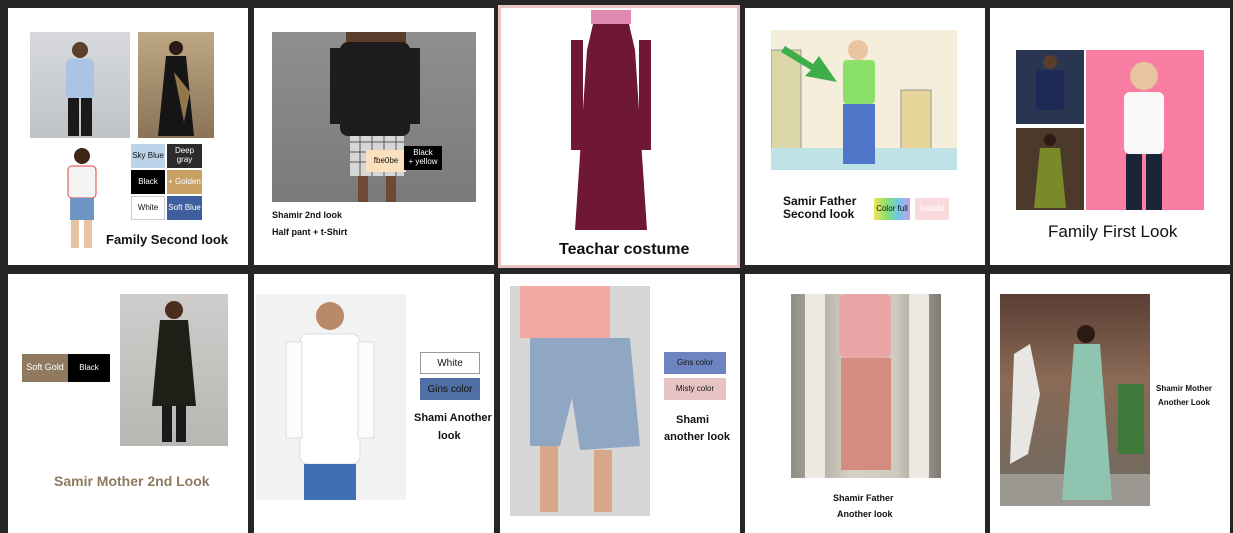 The image size is (1233, 533). What do you see at coordinates (132, 481) in the screenshot?
I see `card-title: Samir Mother 2nd Look` at bounding box center [132, 481].